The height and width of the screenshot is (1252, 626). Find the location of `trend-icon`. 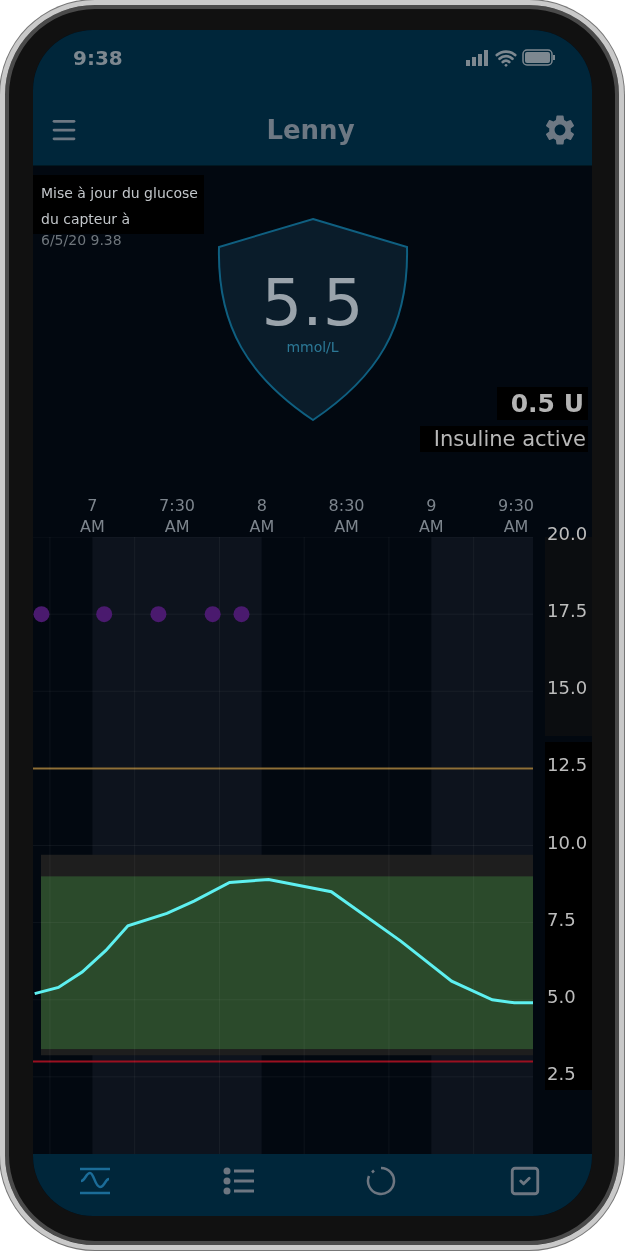

trend-icon is located at coordinates (95, 1181).